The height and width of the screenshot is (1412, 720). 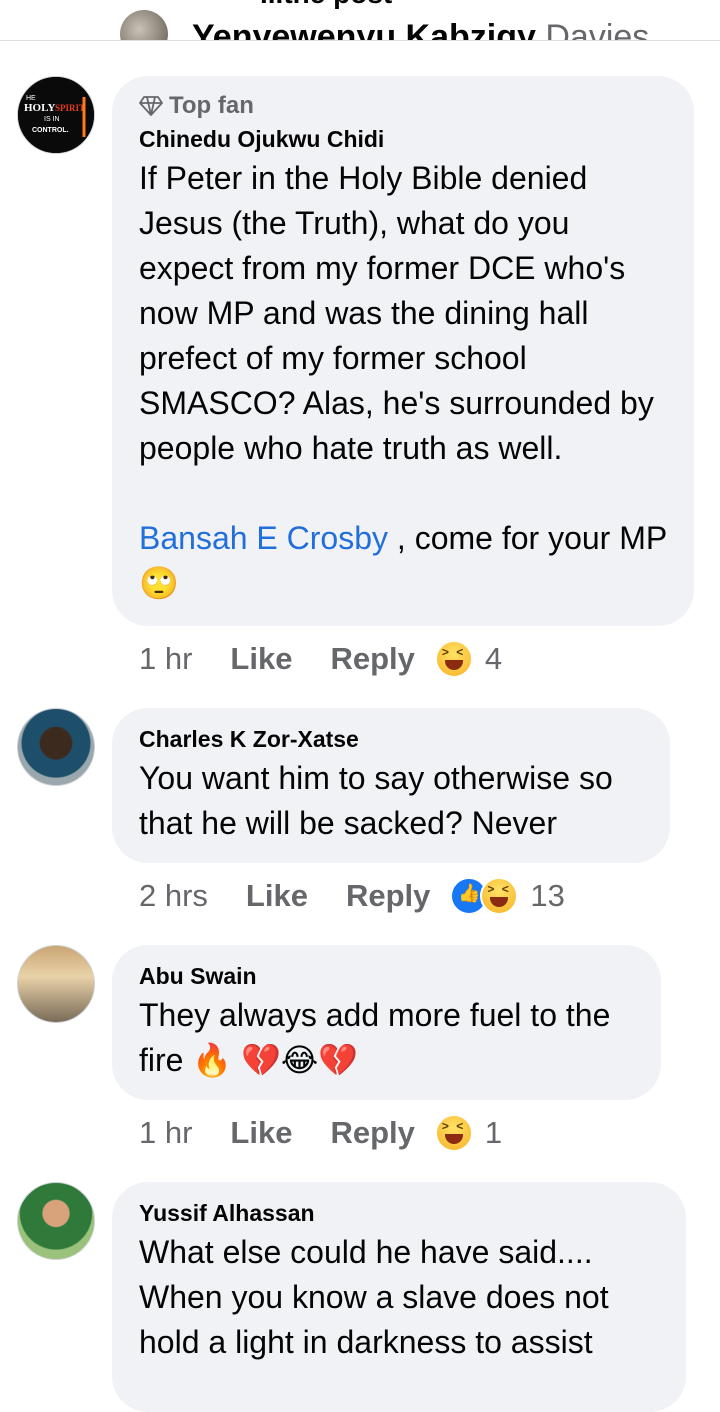 What do you see at coordinates (320, 659) in the screenshot?
I see `comment-actions: 1 hr Like Reply 4` at bounding box center [320, 659].